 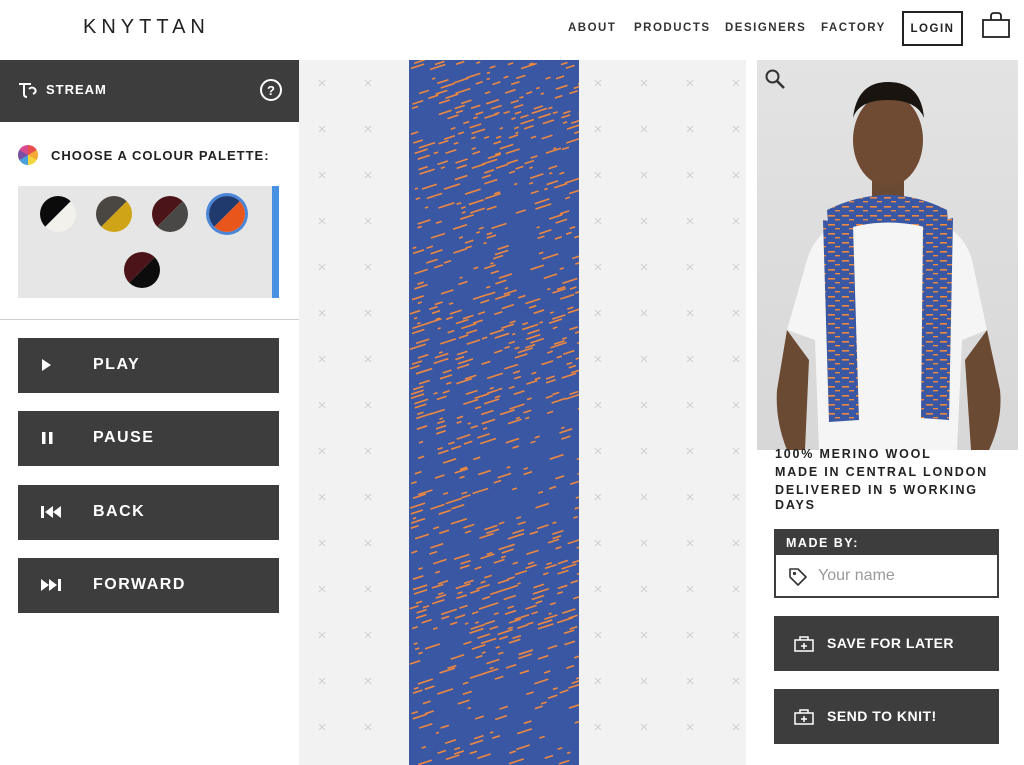 What do you see at coordinates (886, 543) in the screenshot?
I see `made-by-label: MADE BY:` at bounding box center [886, 543].